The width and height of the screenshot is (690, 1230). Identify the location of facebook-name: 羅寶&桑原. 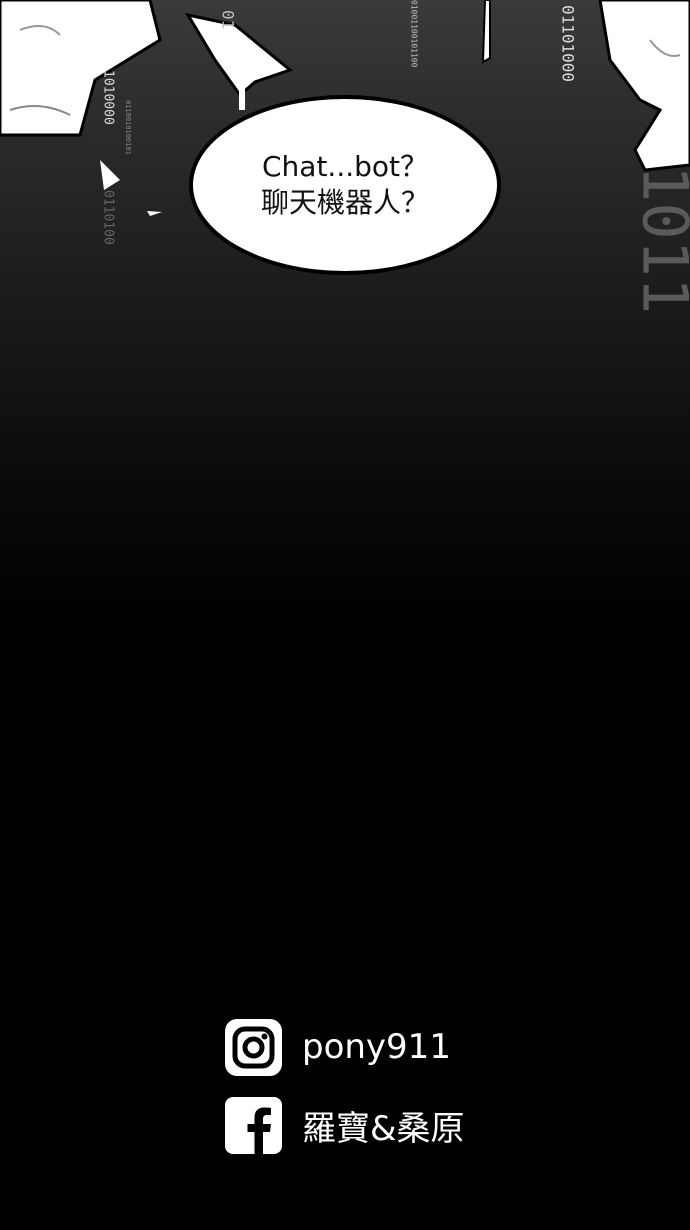
(383, 1128).